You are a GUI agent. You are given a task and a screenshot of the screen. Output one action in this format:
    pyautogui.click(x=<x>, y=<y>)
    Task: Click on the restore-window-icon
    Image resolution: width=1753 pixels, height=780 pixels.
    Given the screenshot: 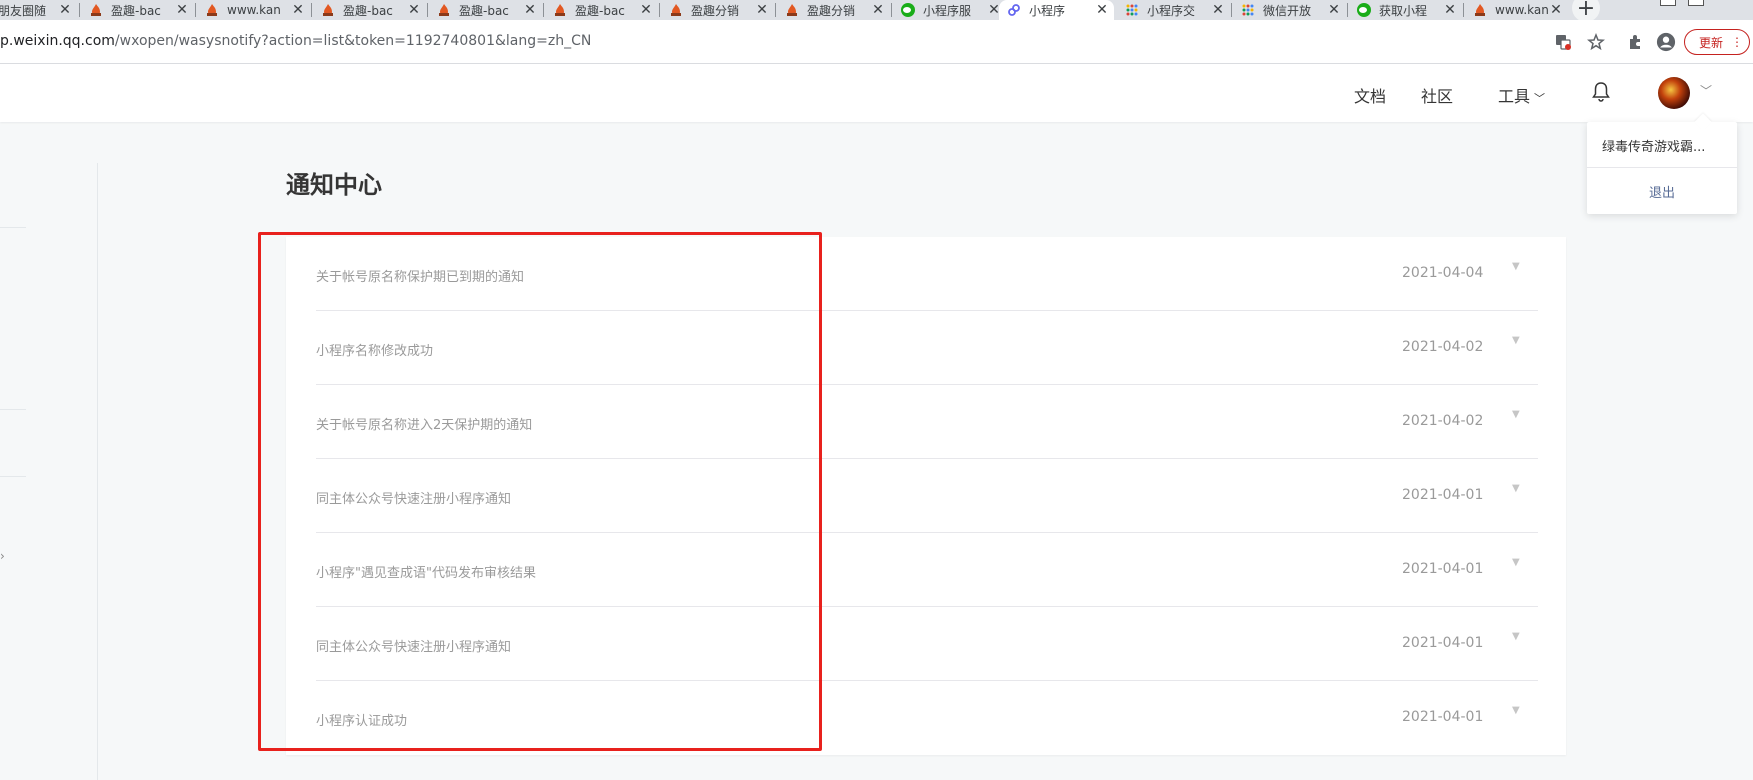 What is the action you would take?
    pyautogui.click(x=1696, y=3)
    